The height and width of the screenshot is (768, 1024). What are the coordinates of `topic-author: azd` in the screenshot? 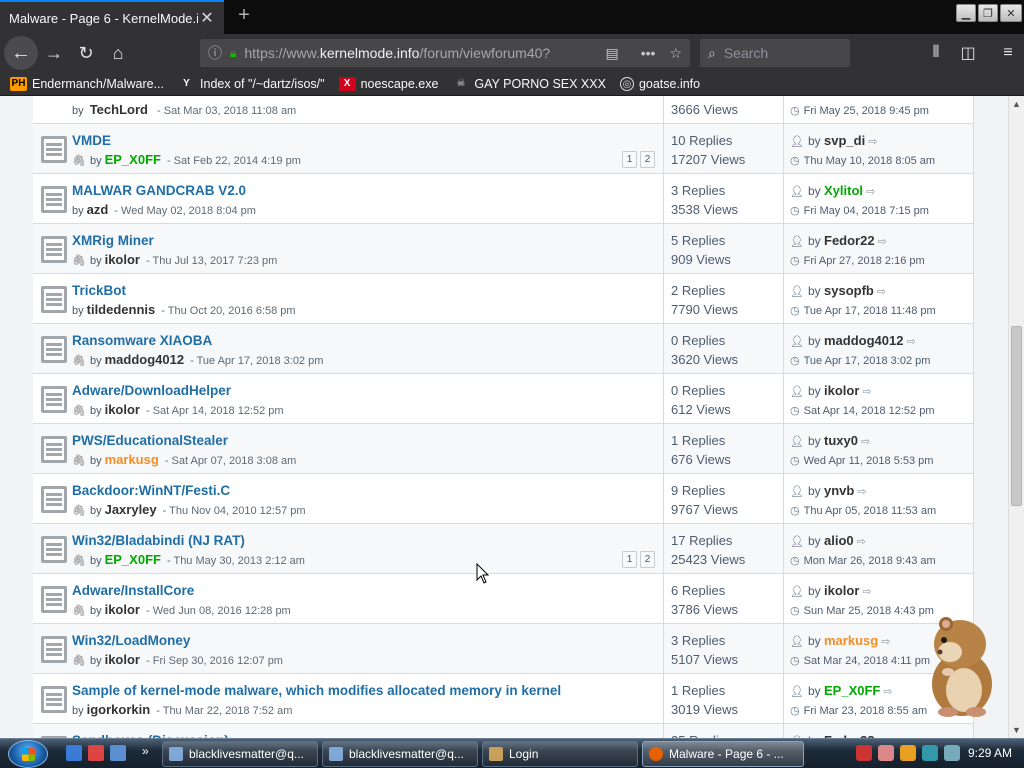 It's located at (98, 209).